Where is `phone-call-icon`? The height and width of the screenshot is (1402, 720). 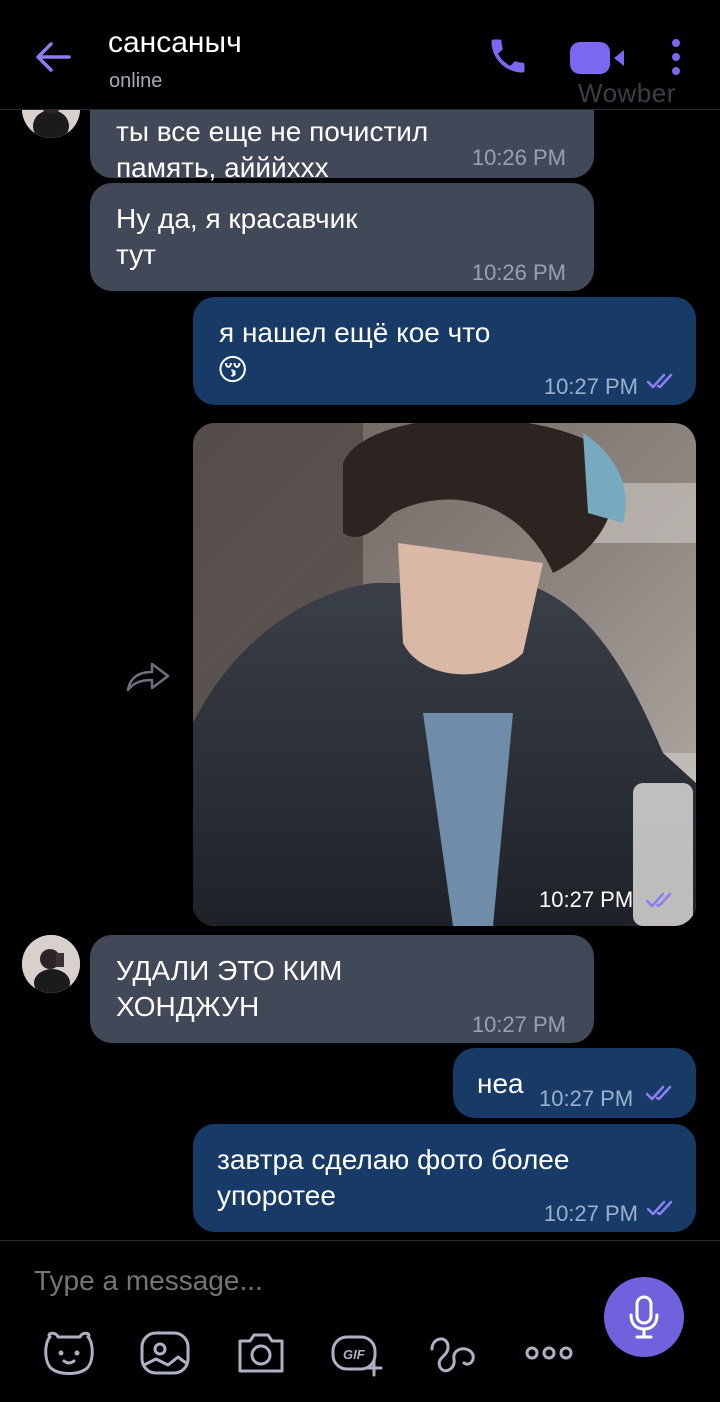 phone-call-icon is located at coordinates (508, 56).